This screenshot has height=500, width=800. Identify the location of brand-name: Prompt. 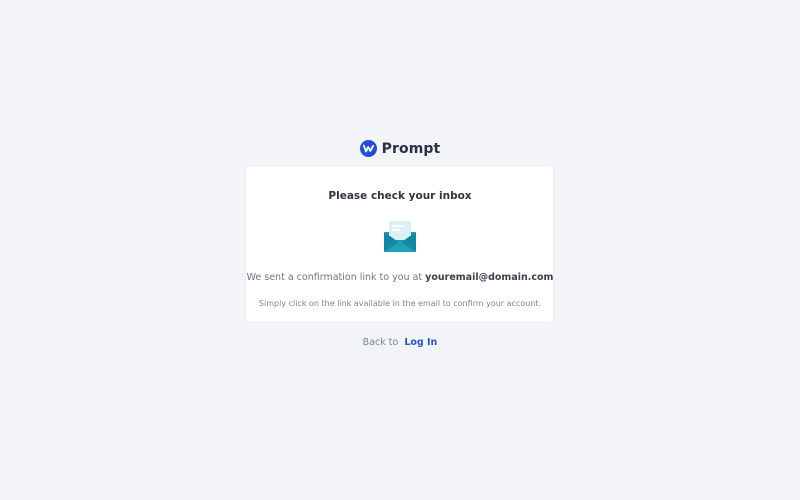
(411, 148).